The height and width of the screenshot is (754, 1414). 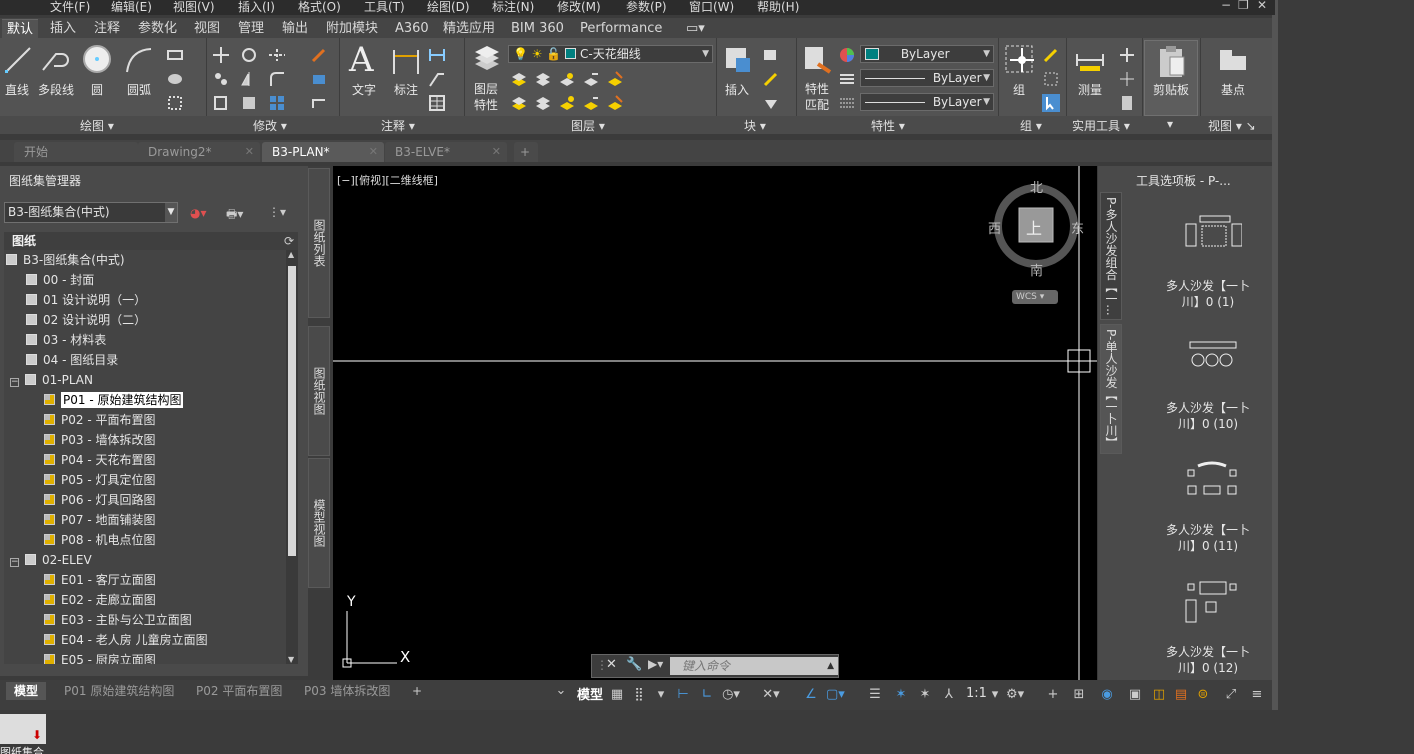 I want to click on wrench-icon: 🔧, so click(x=634, y=664).